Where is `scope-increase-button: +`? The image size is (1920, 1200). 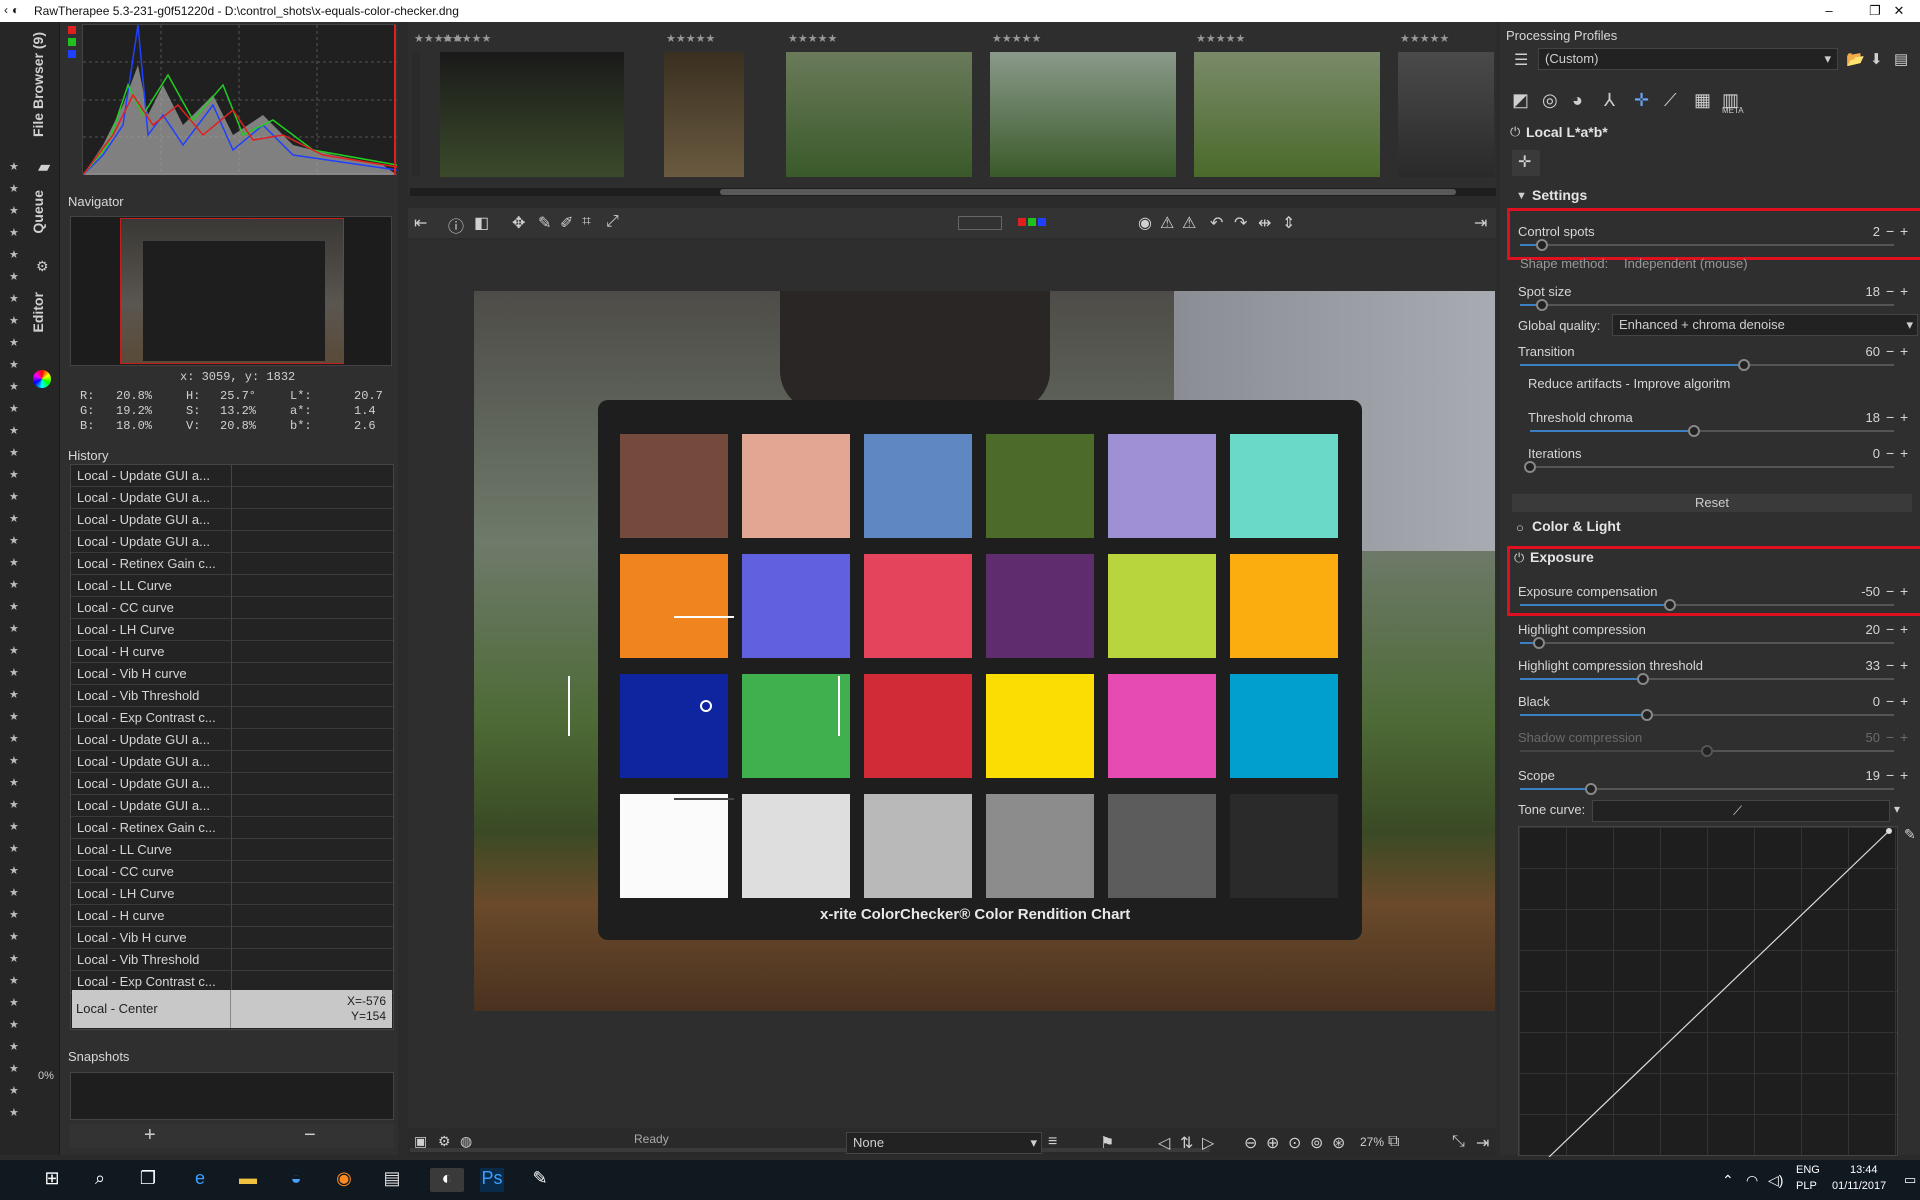 scope-increase-button: + is located at coordinates (1904, 775).